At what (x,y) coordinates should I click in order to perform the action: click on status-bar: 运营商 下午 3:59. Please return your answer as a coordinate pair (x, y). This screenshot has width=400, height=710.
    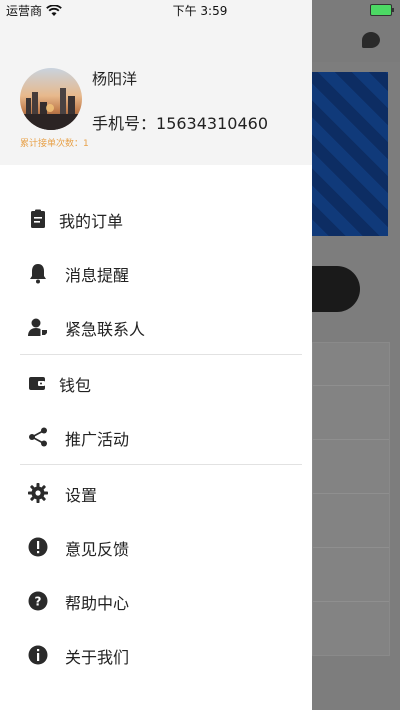
    Looking at the image, I should click on (200, 10).